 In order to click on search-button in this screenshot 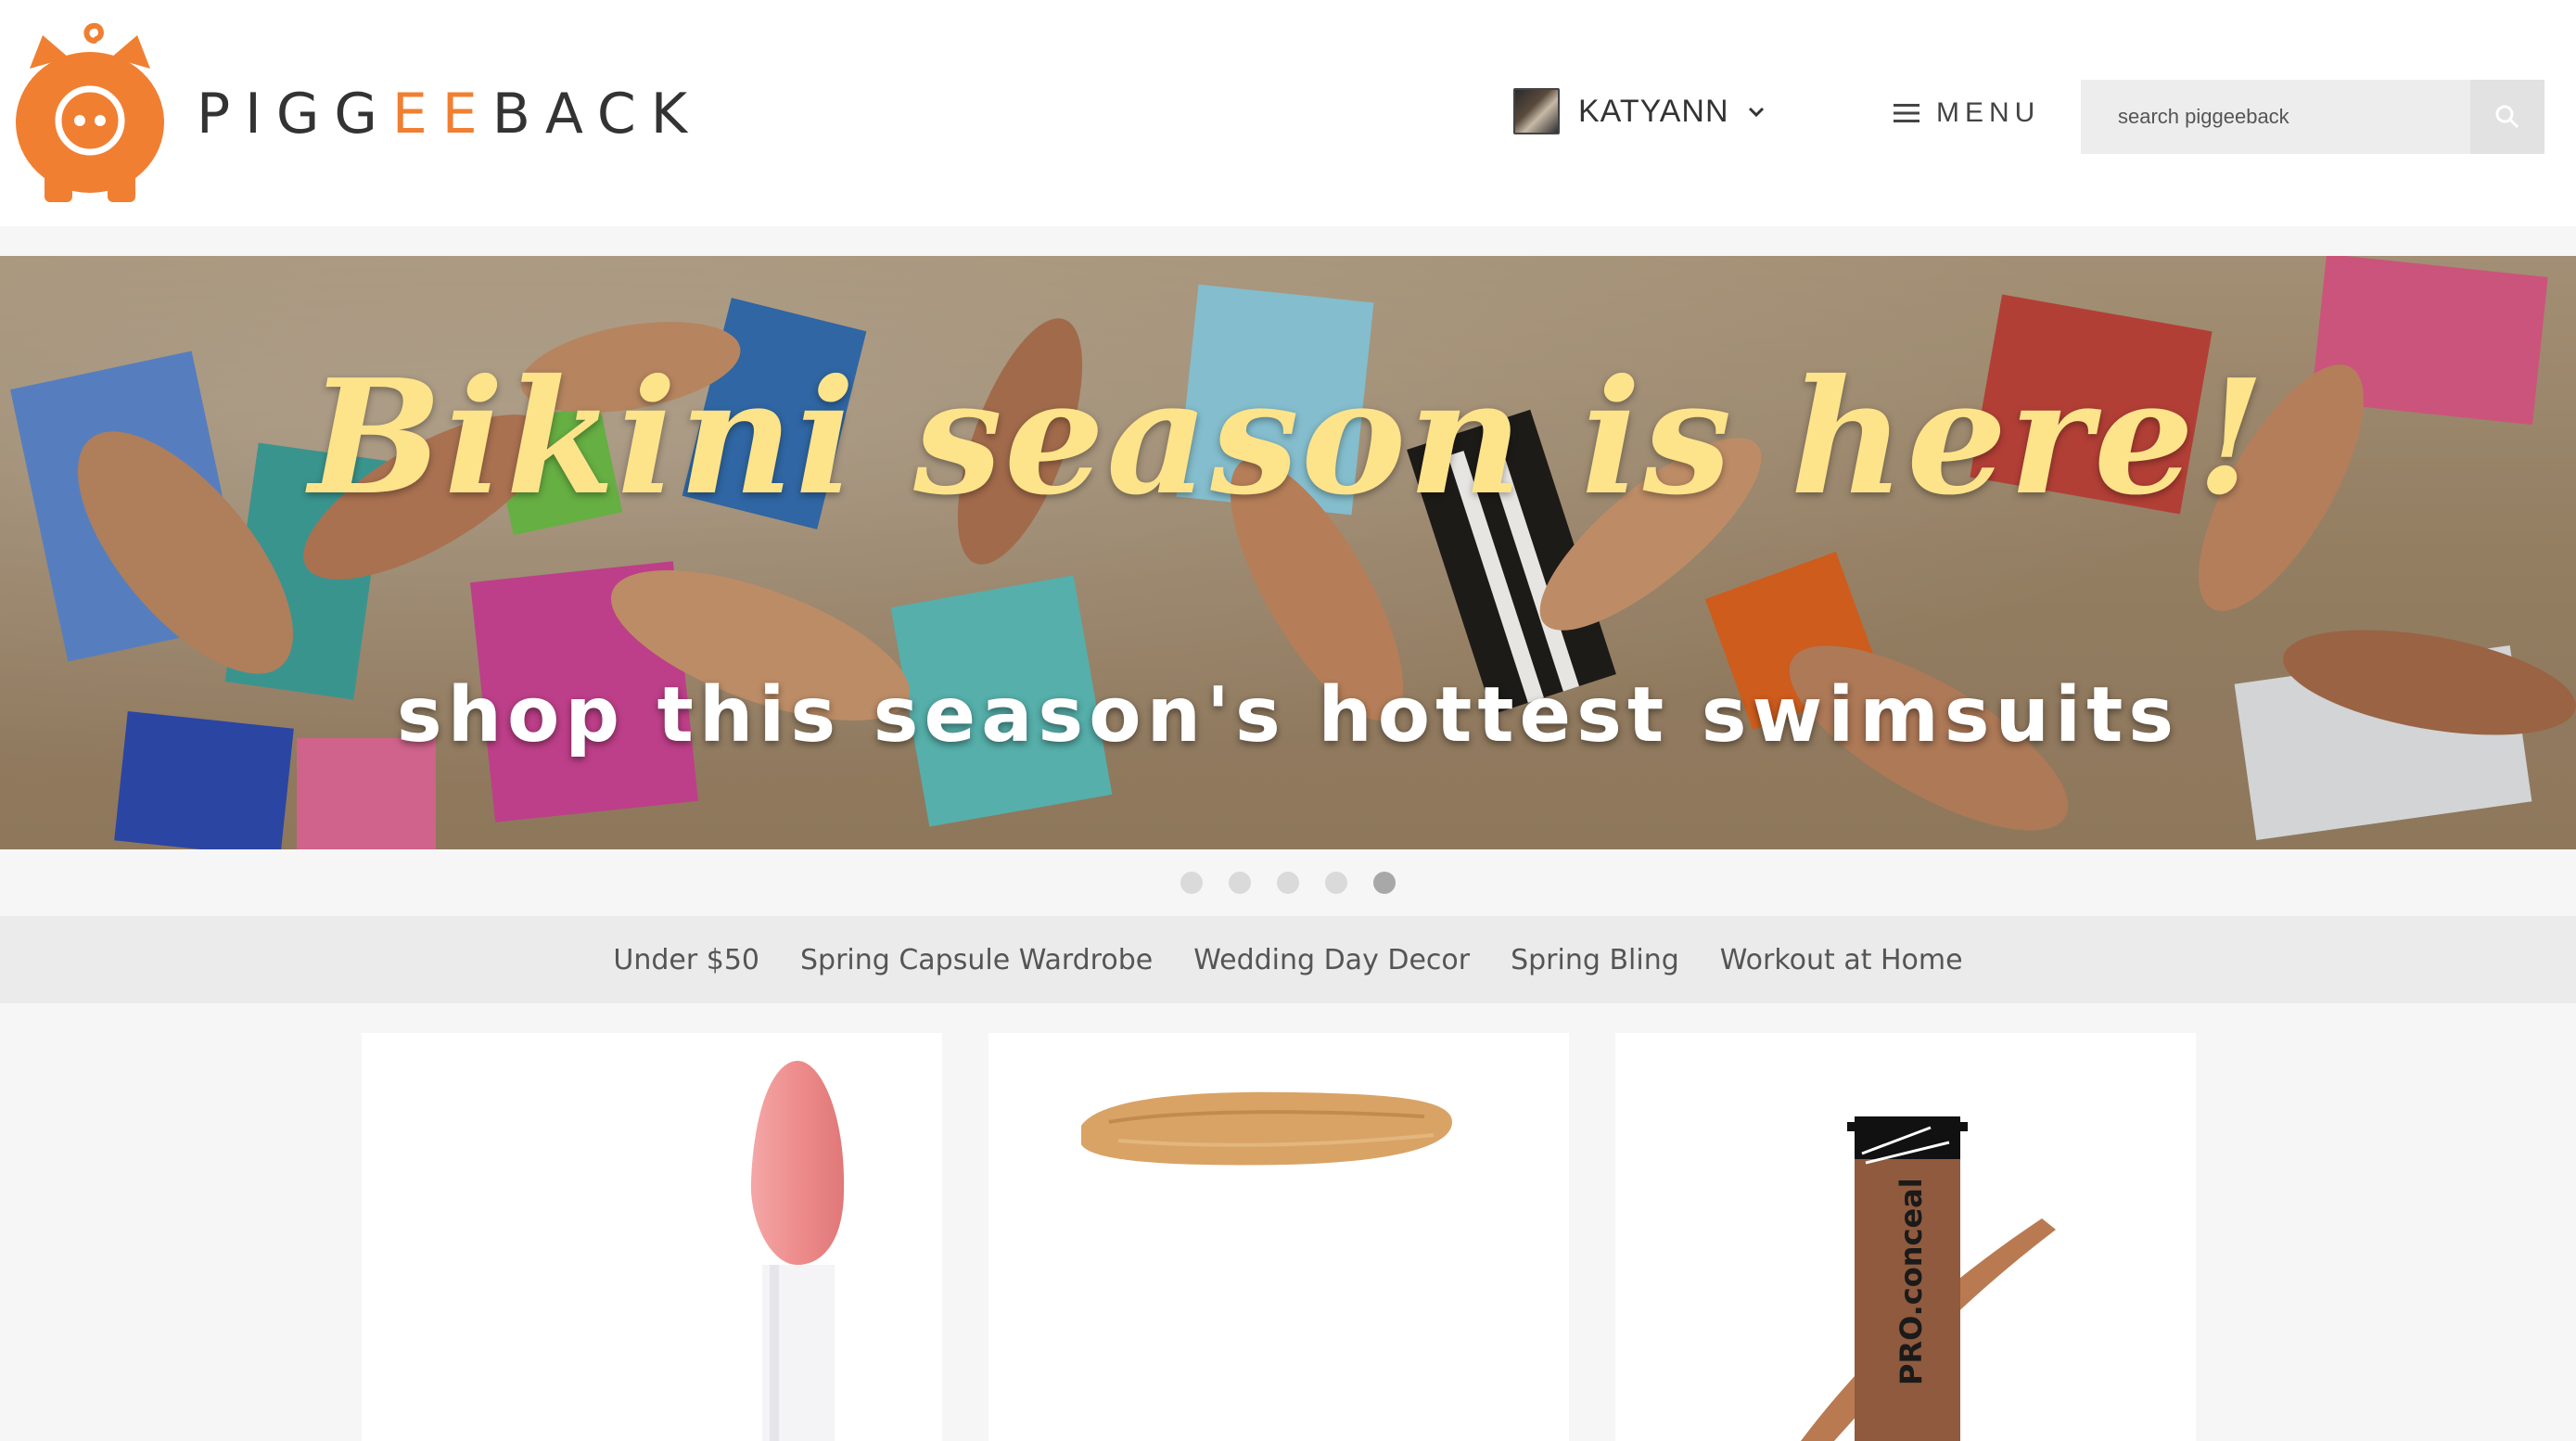, I will do `click(2507, 117)`.